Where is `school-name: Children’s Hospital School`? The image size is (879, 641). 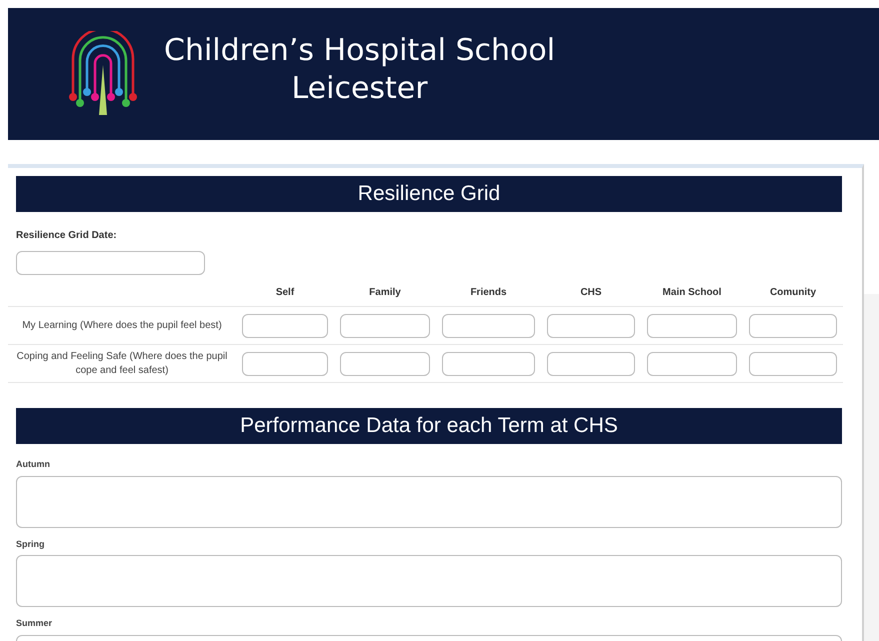
school-name: Children’s Hospital School is located at coordinates (360, 51).